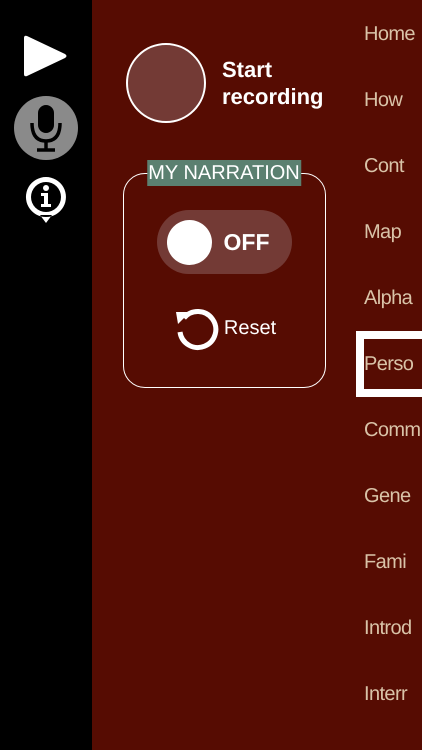 The image size is (422, 750). What do you see at coordinates (224, 328) in the screenshot?
I see `reset-button: Reset` at bounding box center [224, 328].